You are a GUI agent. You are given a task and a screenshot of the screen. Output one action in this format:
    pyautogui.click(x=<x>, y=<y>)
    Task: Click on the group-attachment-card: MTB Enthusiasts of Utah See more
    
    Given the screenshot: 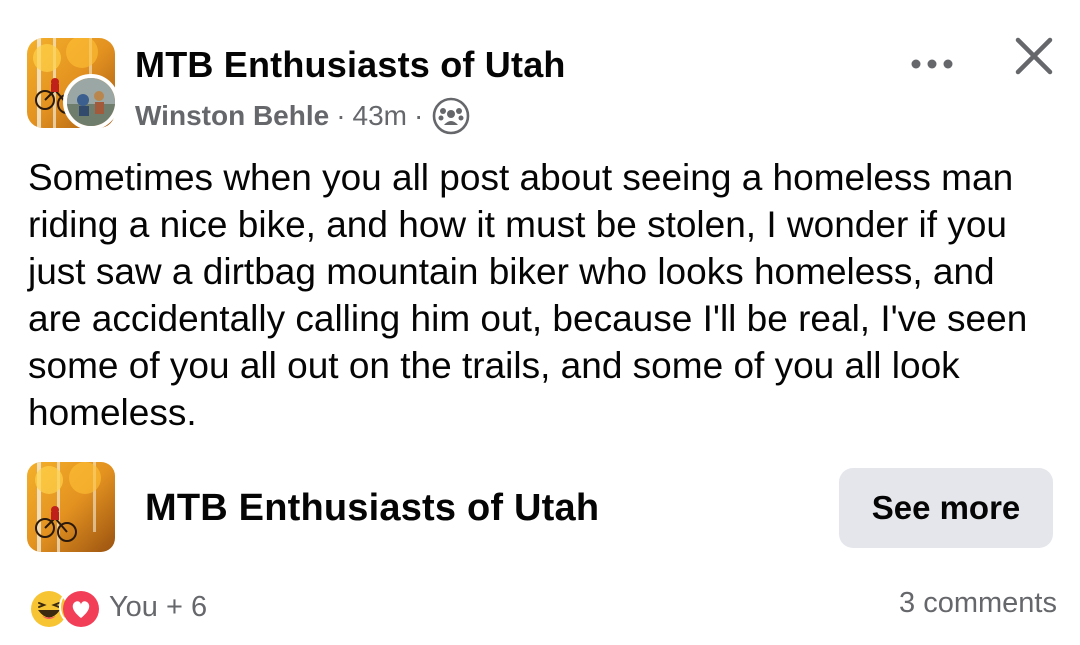 What is the action you would take?
    pyautogui.click(x=542, y=508)
    